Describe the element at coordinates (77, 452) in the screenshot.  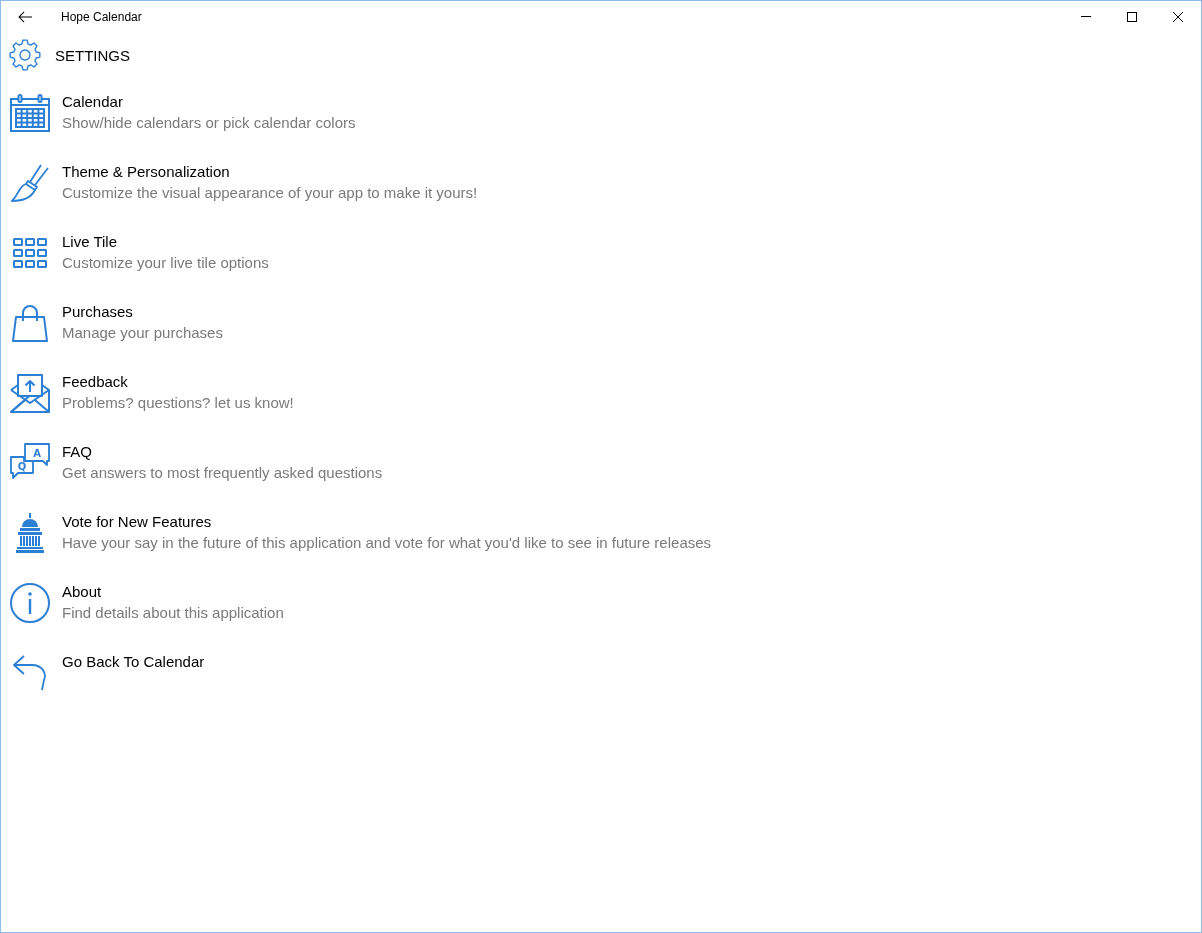
I see `menu-item-title: FAQ` at that location.